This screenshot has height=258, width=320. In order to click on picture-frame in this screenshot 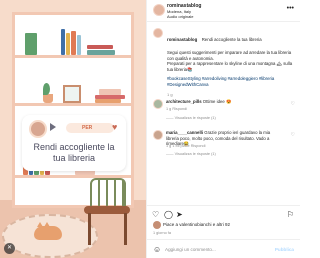, I will do `click(72, 94)`.